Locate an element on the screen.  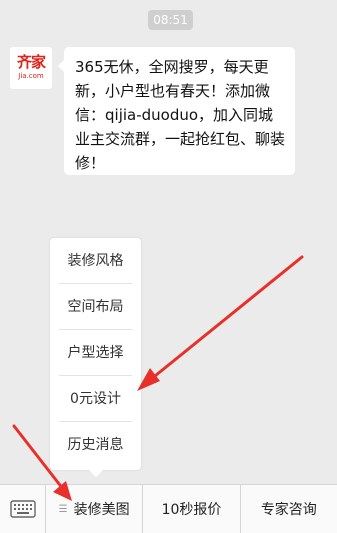
menu-lines-icon: ☰ is located at coordinates (63, 509).